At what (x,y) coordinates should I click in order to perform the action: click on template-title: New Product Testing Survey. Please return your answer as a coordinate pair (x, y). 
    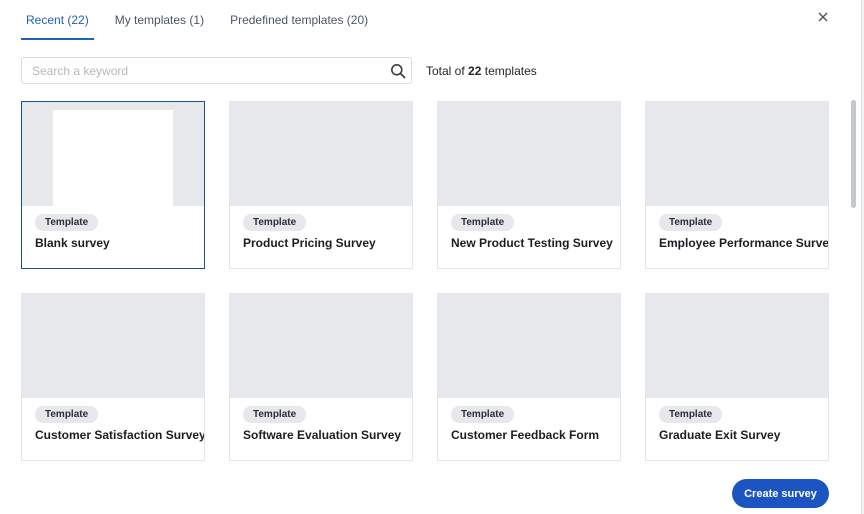
    Looking at the image, I should click on (532, 243).